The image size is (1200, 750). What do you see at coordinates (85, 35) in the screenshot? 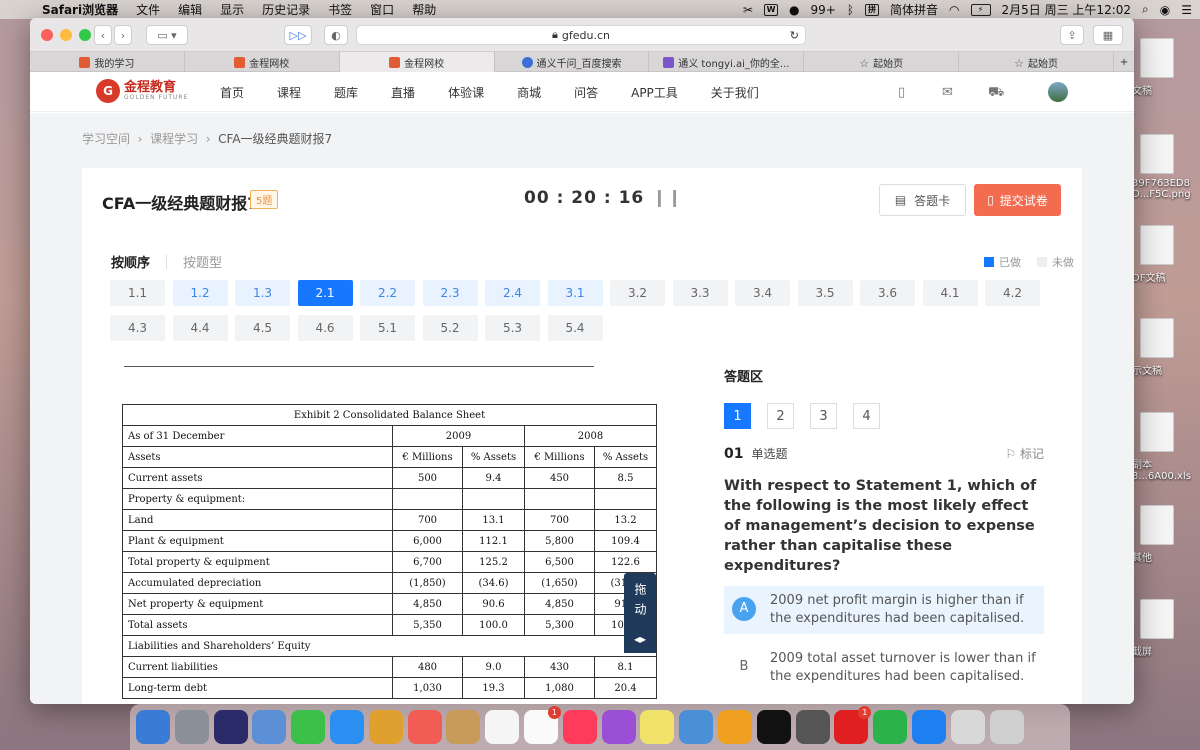
I see `zoom-window-icon` at bounding box center [85, 35].